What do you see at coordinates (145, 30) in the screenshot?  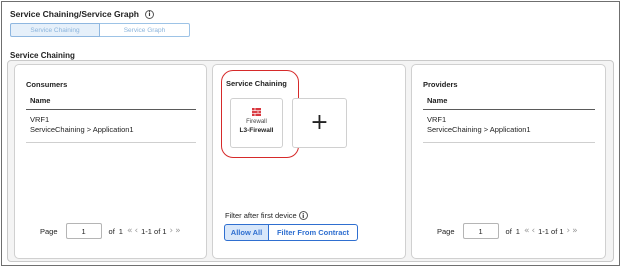 I see `tab-service-graph: Service Graph` at bounding box center [145, 30].